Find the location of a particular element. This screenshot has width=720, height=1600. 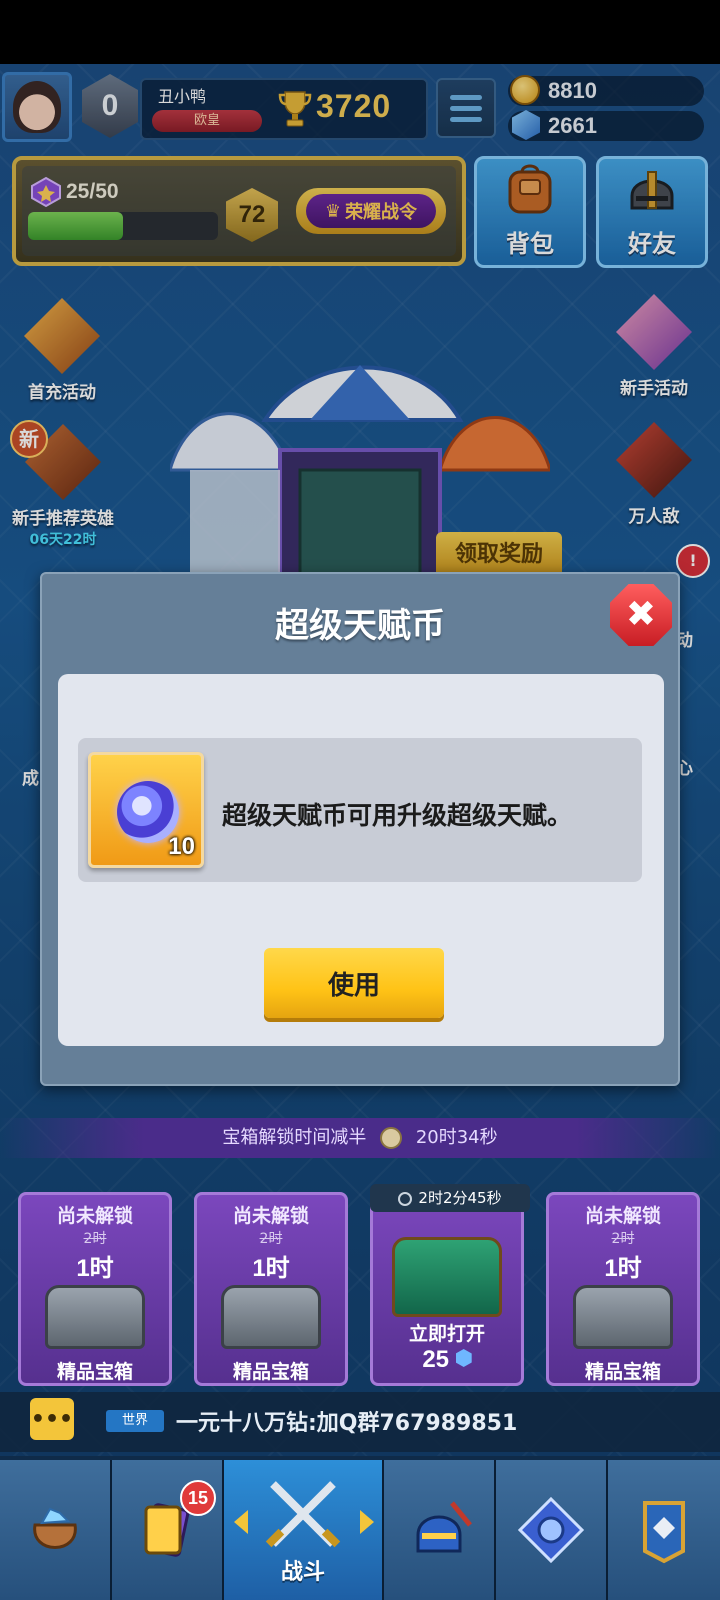

chest-slot-1: 尚未解锁 2时 1时 精品宝箱 is located at coordinates (95, 1289).